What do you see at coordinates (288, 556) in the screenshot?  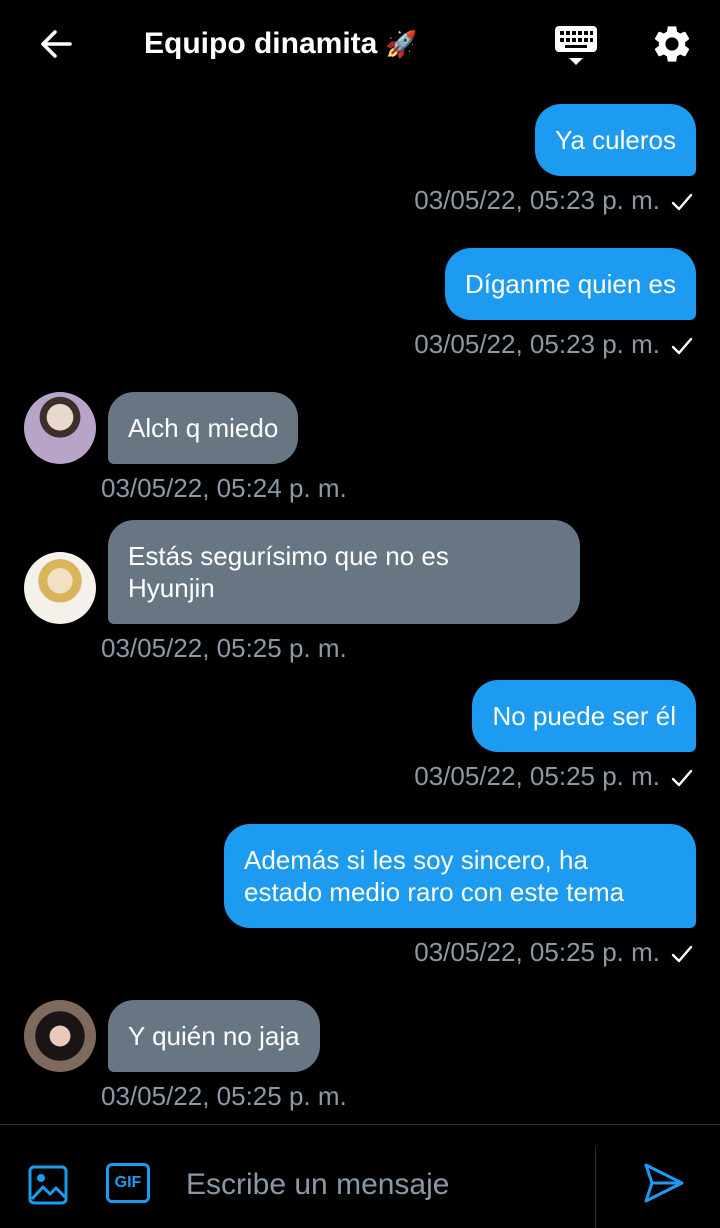 I see `message-line: Estás segurísimo que no es` at bounding box center [288, 556].